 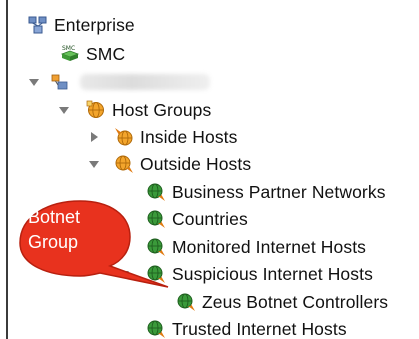 I want to click on tree-item-domain, so click(x=130, y=82).